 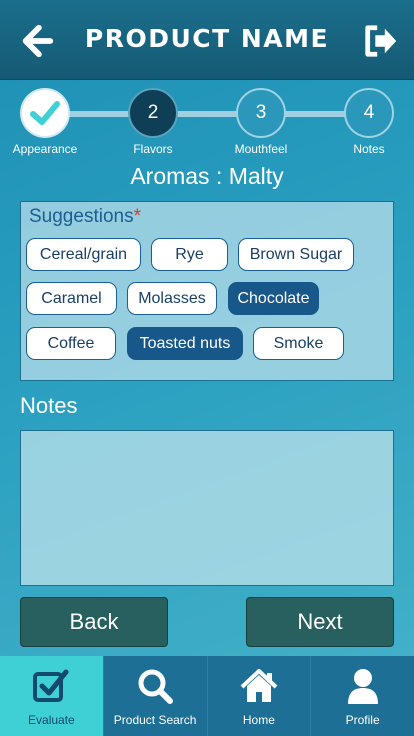 What do you see at coordinates (207, 176) in the screenshot?
I see `aroma-title: Aromas : Malty` at bounding box center [207, 176].